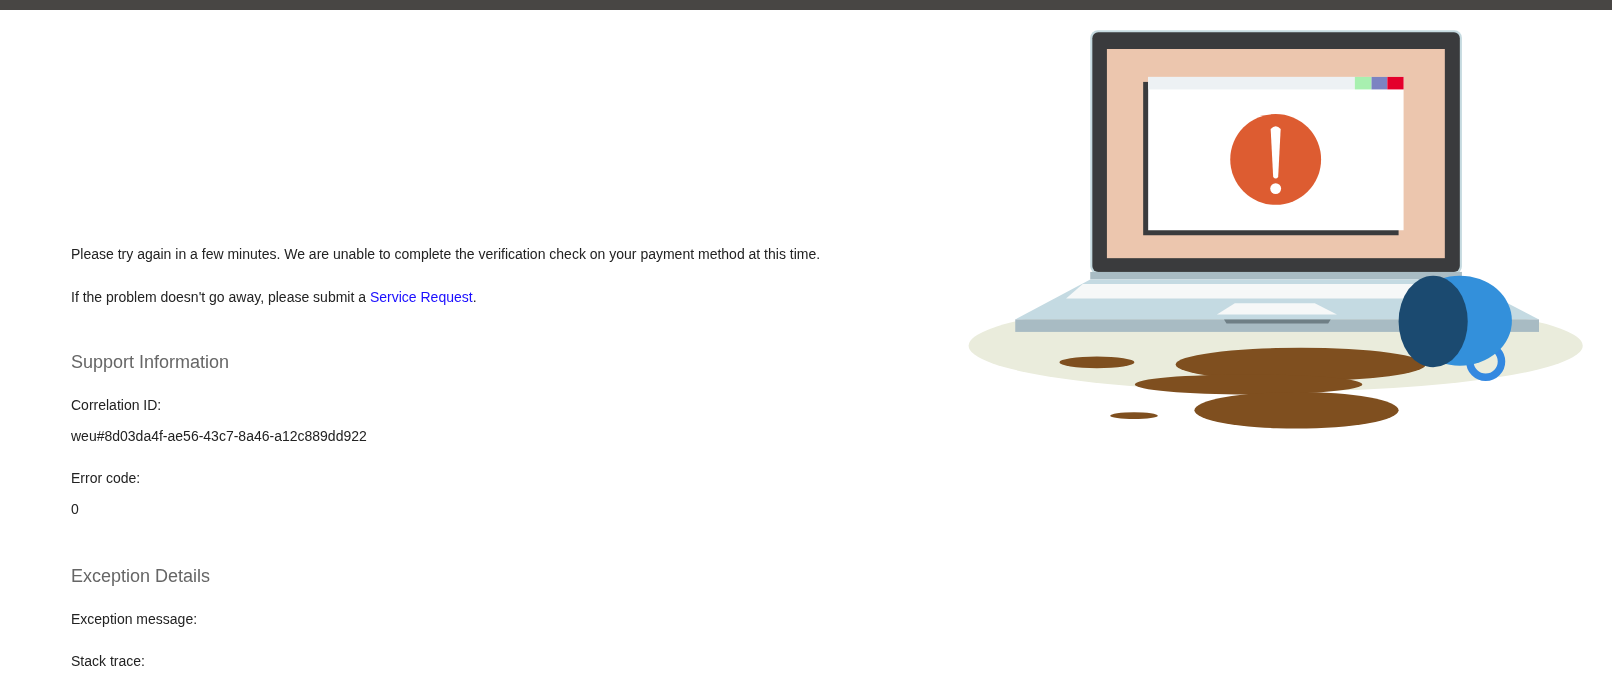 This screenshot has height=699, width=1612. Describe the element at coordinates (108, 661) in the screenshot. I see `field-label: Stack trace:` at that location.